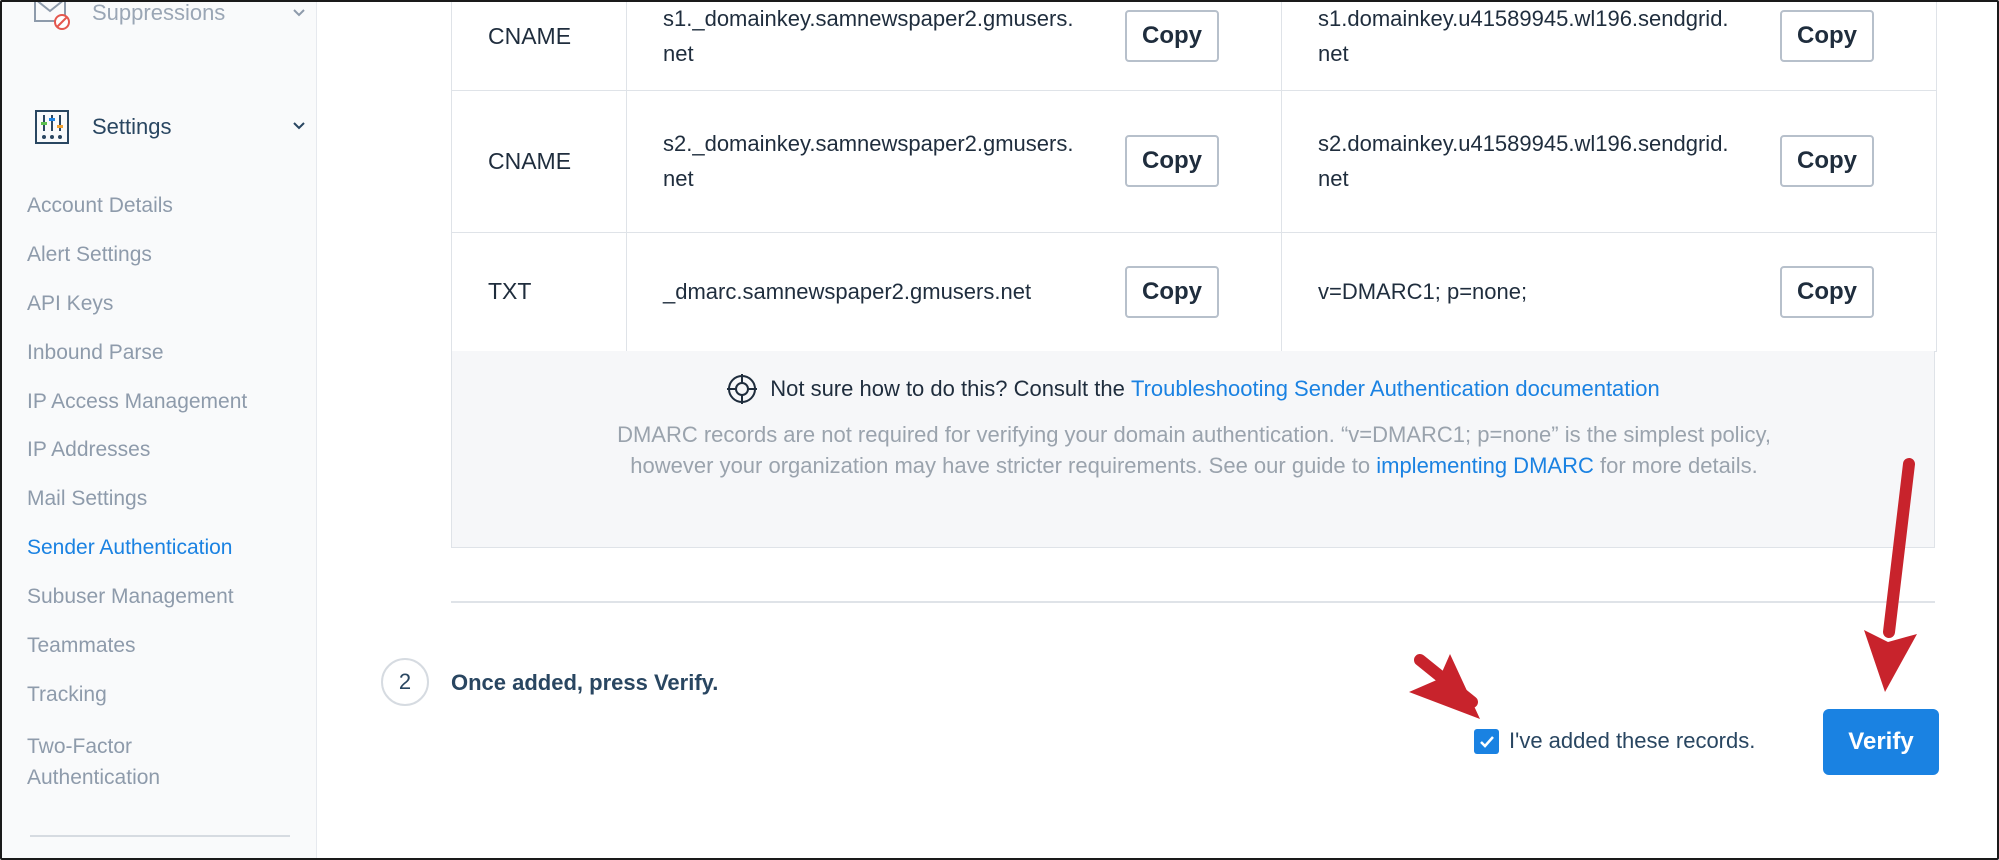 This screenshot has width=1999, height=860. What do you see at coordinates (405, 682) in the screenshot?
I see `step-number-badge: 2` at bounding box center [405, 682].